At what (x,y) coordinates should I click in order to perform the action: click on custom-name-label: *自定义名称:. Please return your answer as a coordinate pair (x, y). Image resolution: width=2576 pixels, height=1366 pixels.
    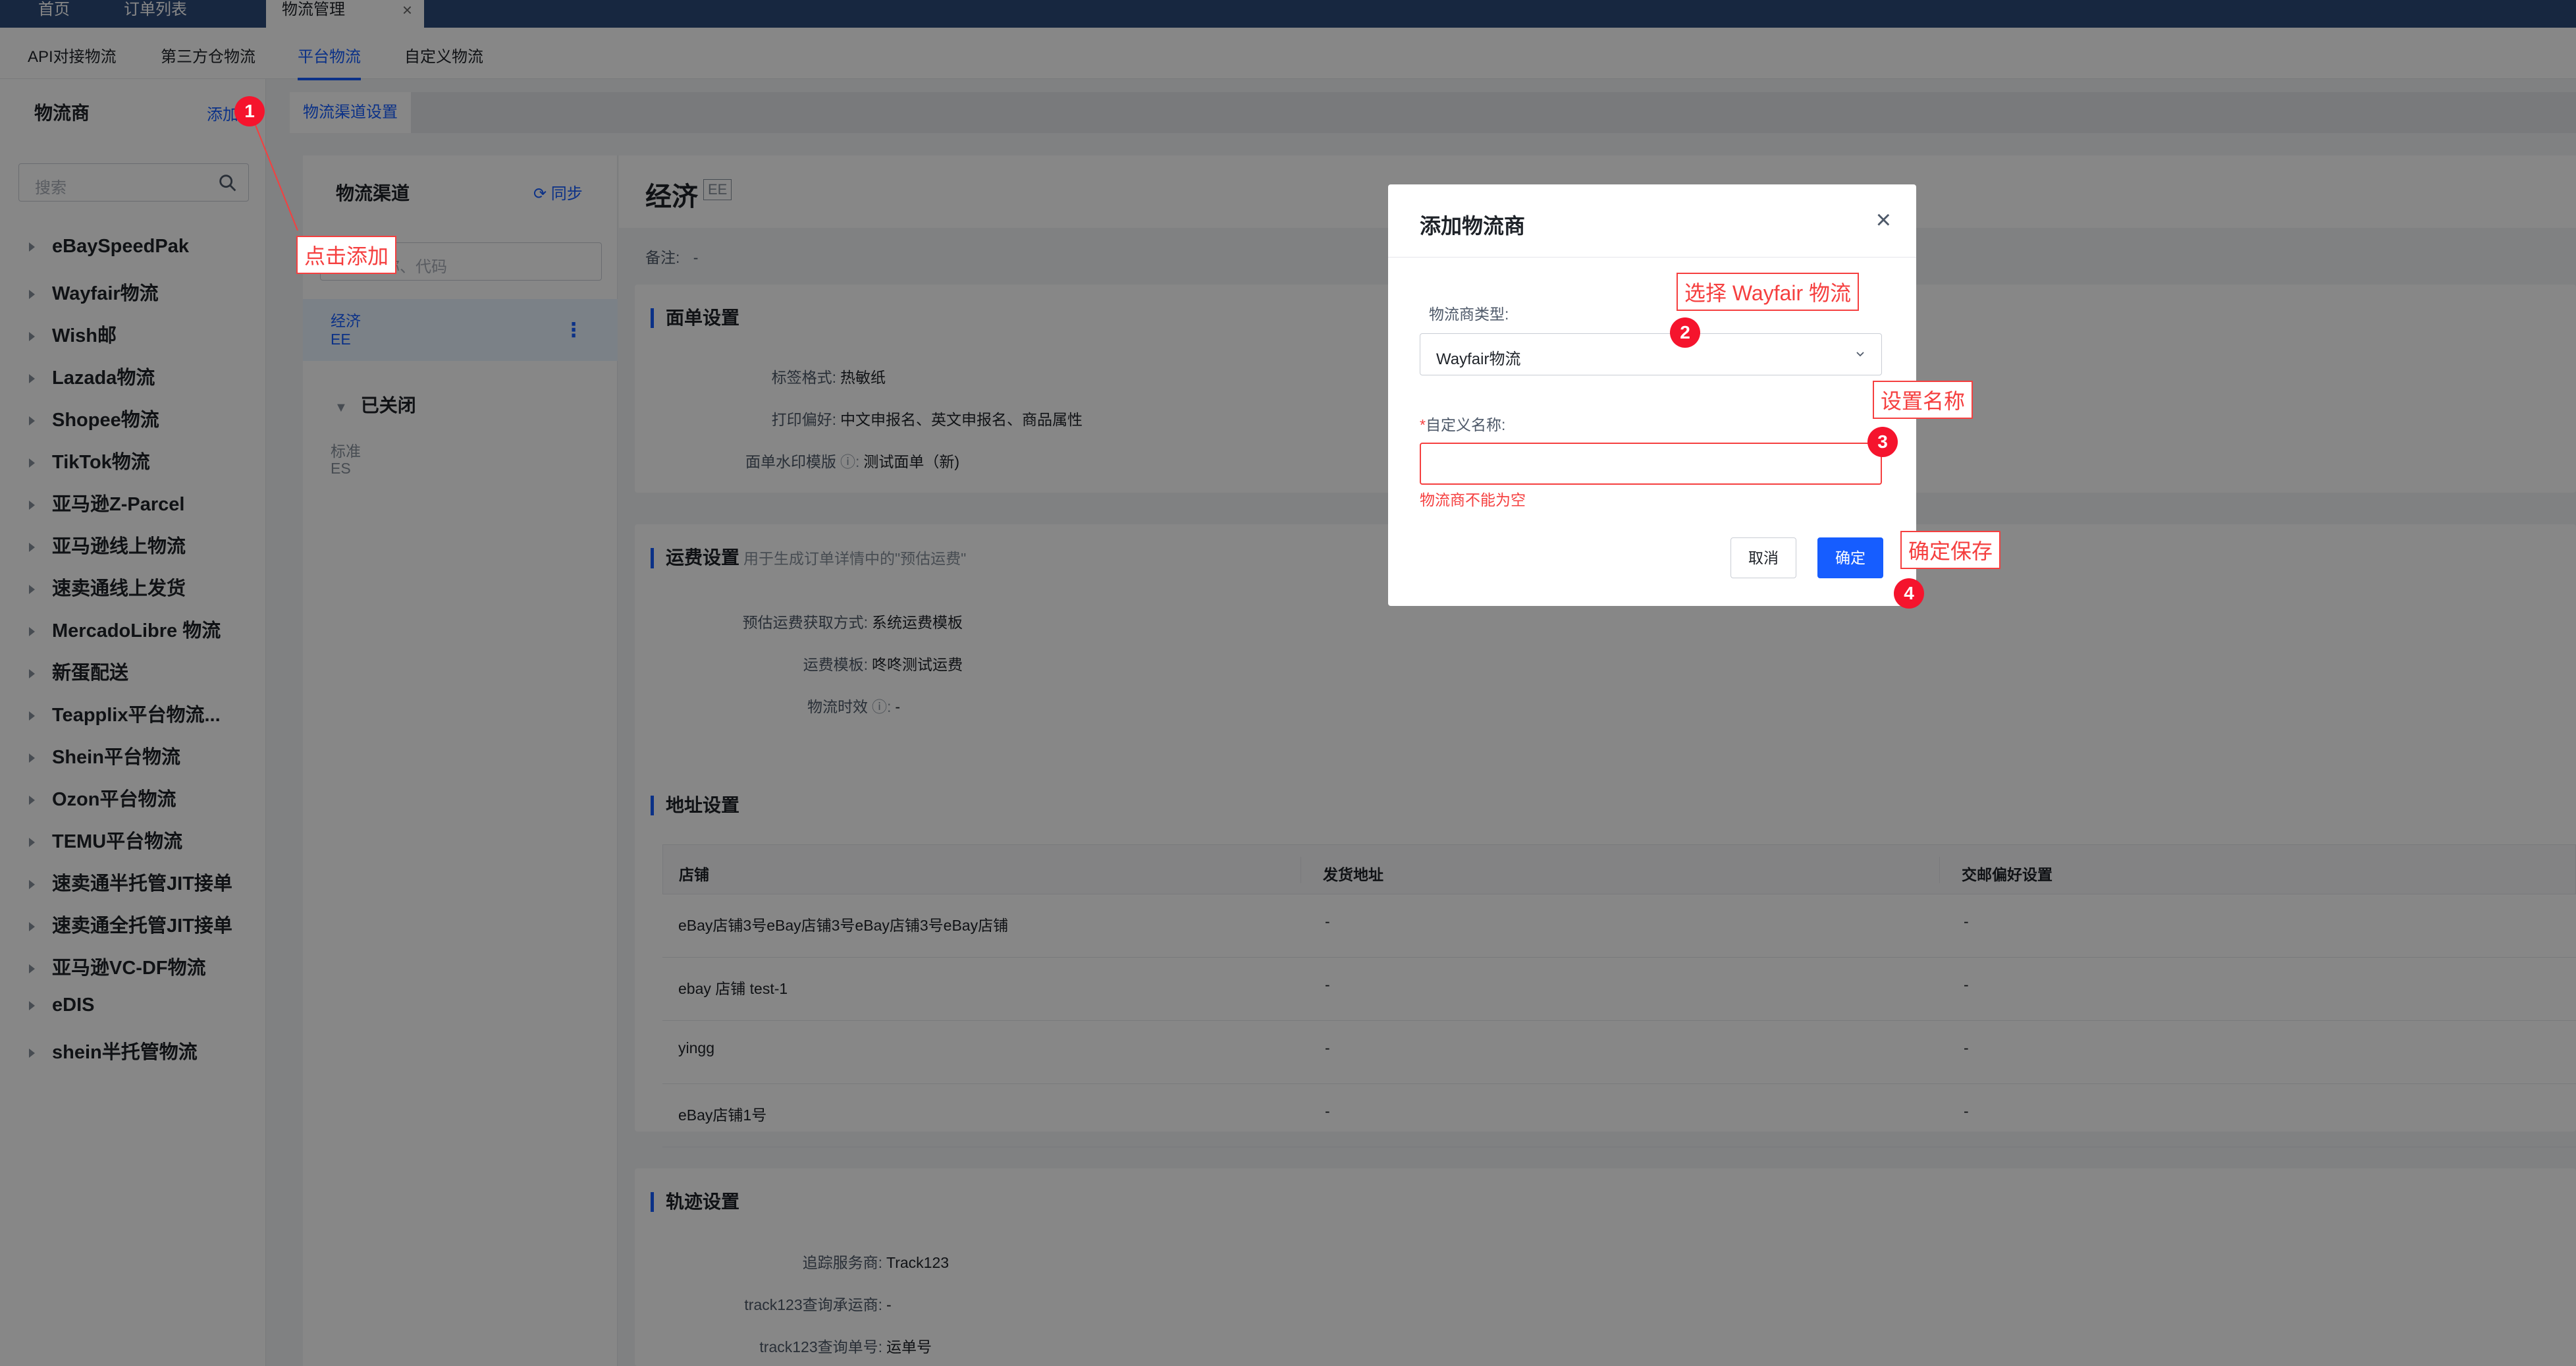
    Looking at the image, I should click on (1462, 424).